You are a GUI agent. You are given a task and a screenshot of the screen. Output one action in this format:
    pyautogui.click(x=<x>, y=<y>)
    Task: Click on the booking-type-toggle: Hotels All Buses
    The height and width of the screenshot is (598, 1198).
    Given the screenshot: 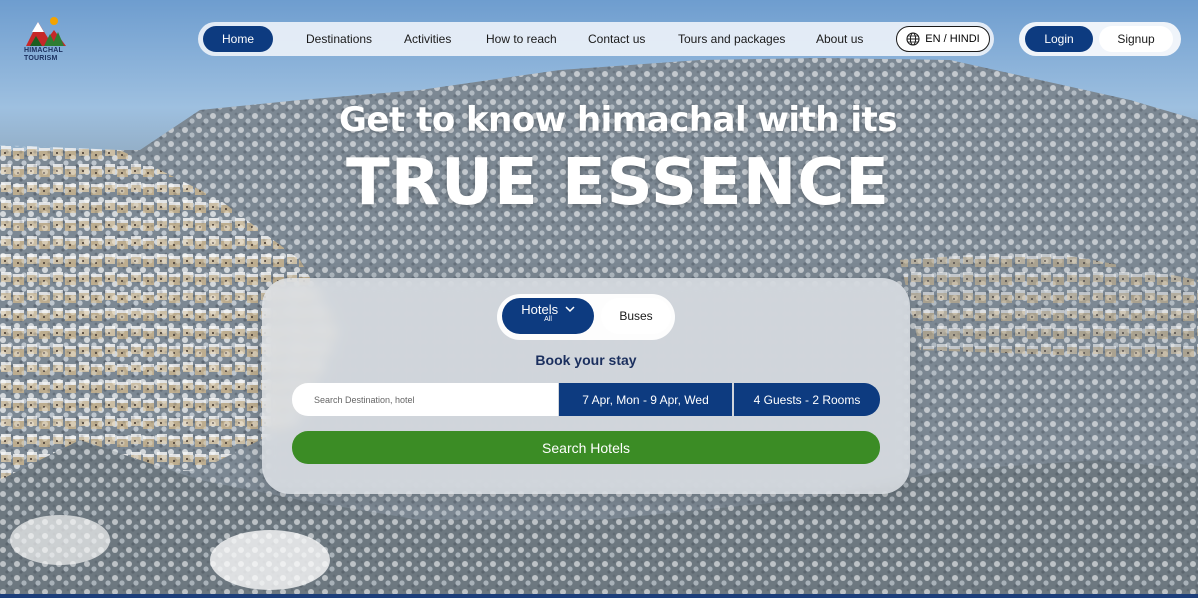 What is the action you would take?
    pyautogui.click(x=586, y=317)
    